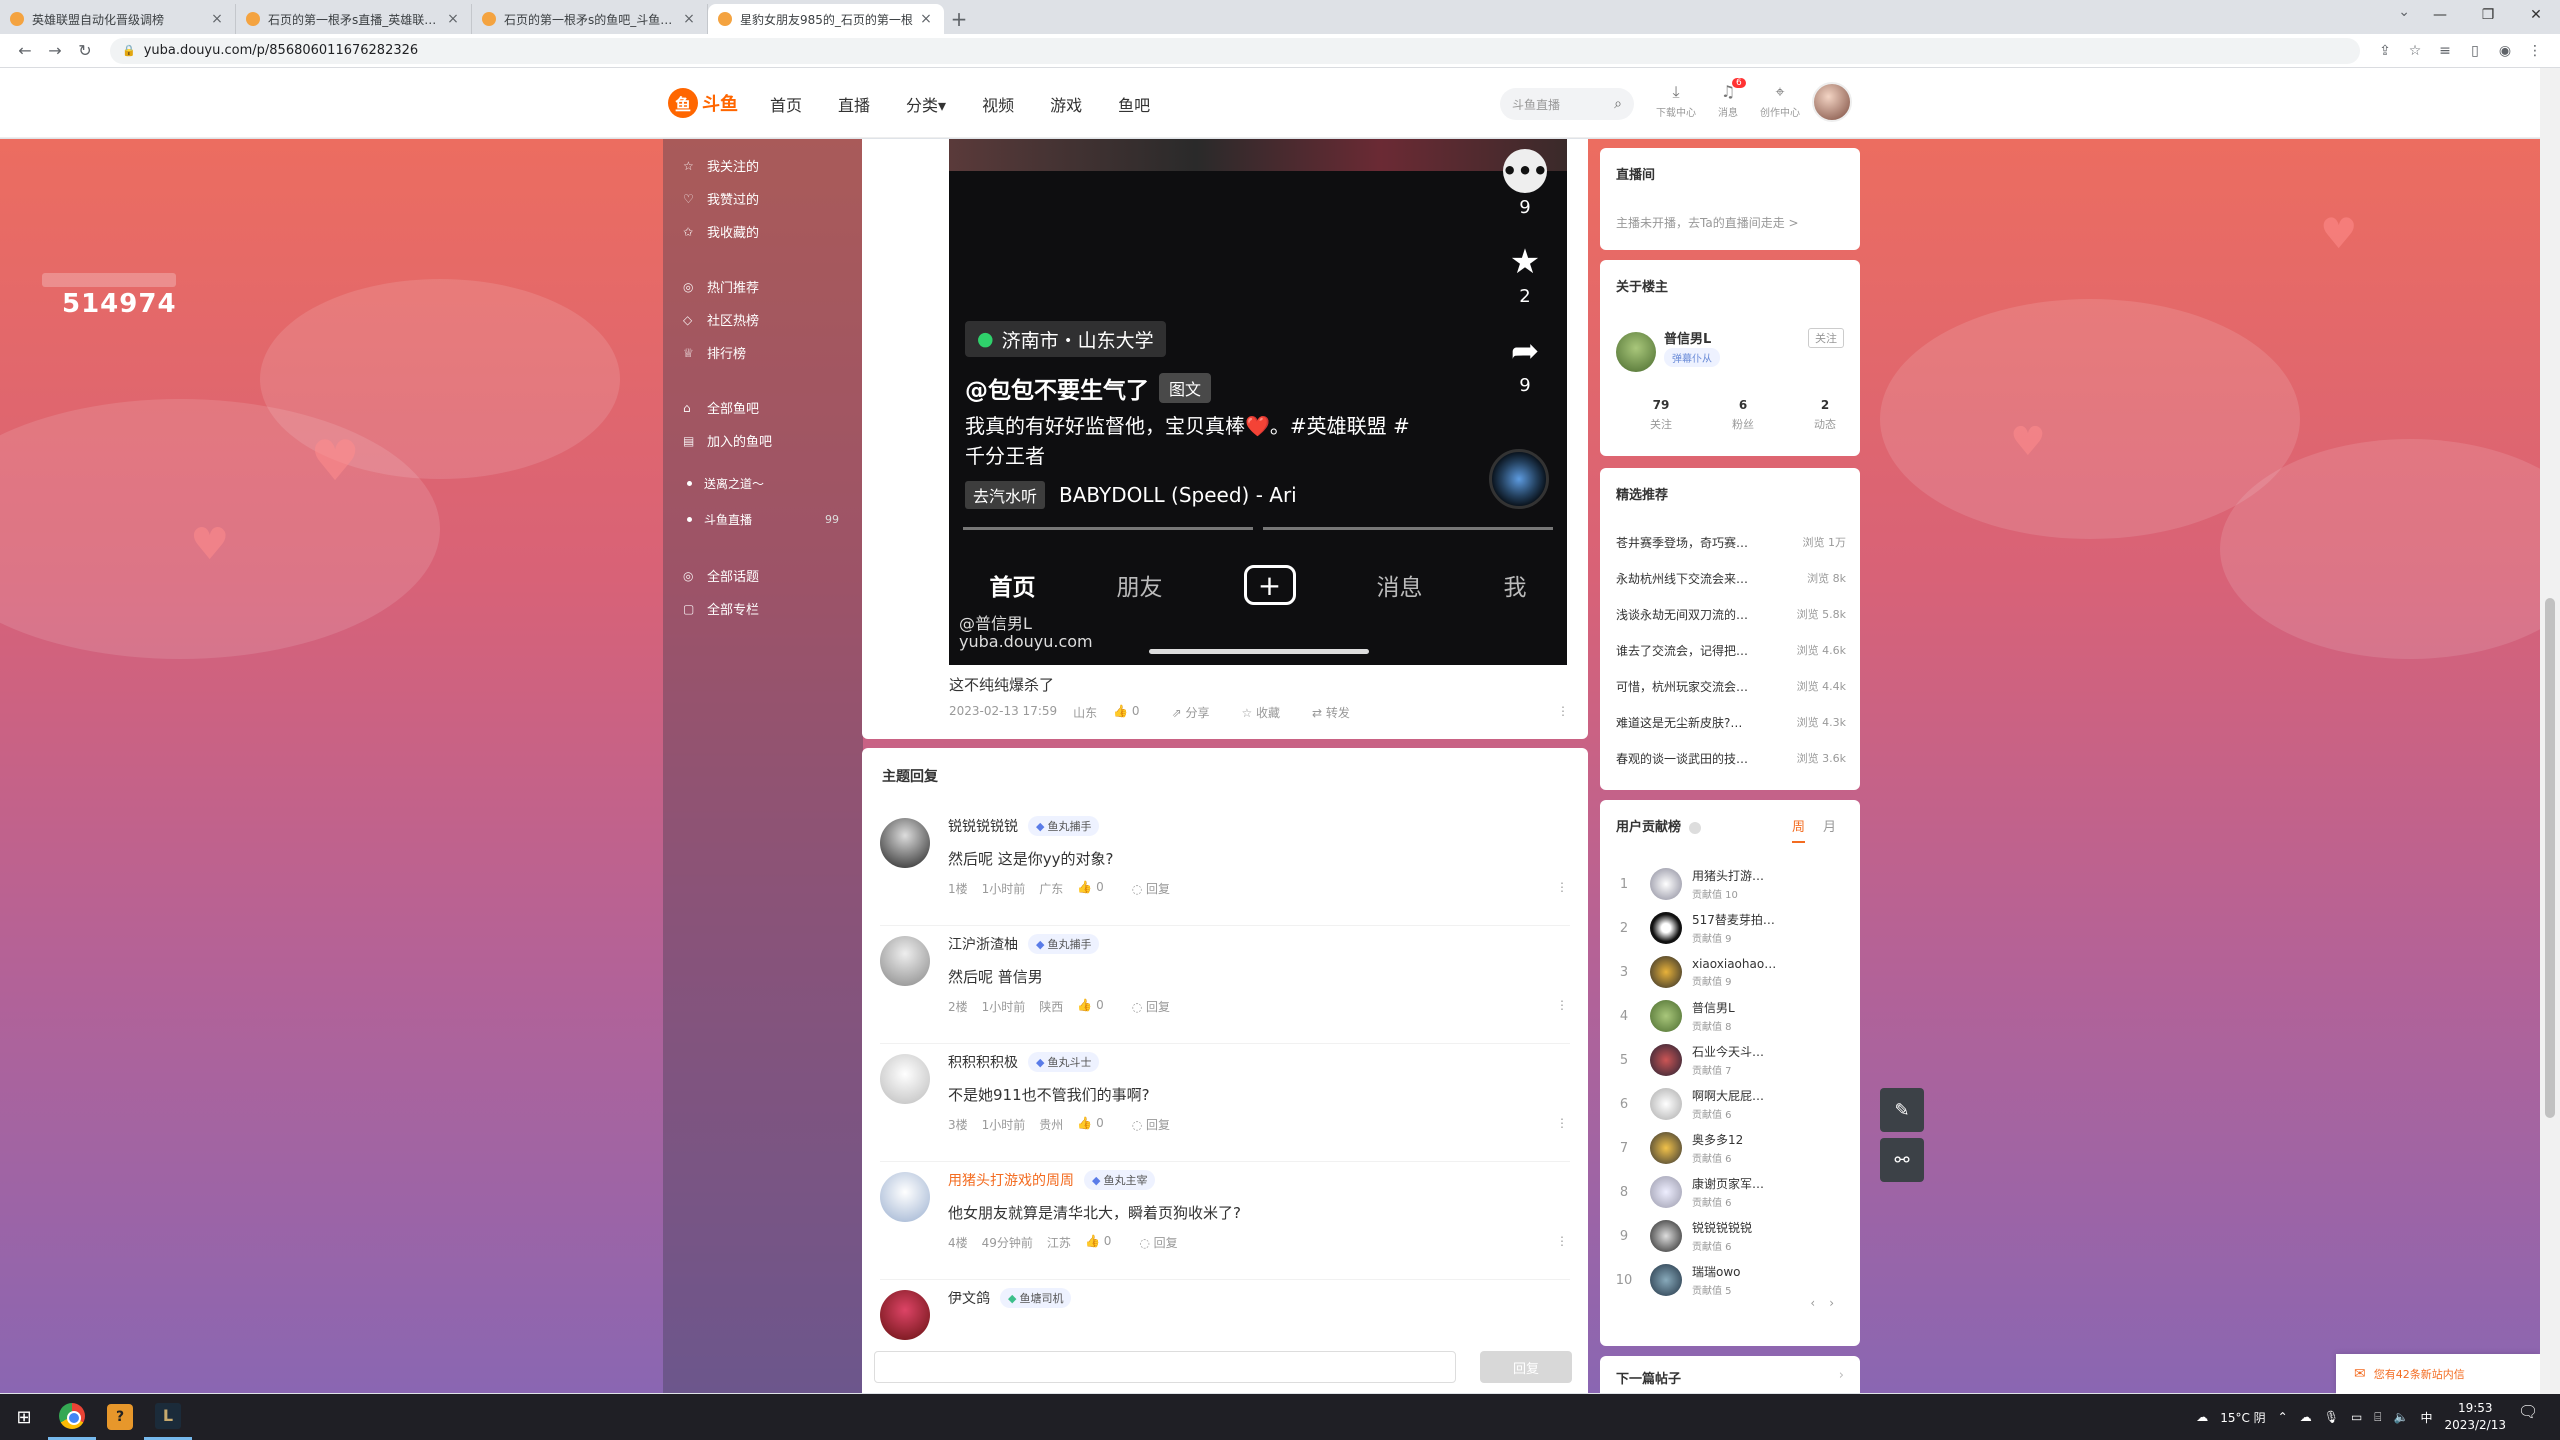 This screenshot has height=1440, width=2560. I want to click on featured-item: 苍井赛季登场，奇巧赛… 浏览 1万, so click(1731, 542).